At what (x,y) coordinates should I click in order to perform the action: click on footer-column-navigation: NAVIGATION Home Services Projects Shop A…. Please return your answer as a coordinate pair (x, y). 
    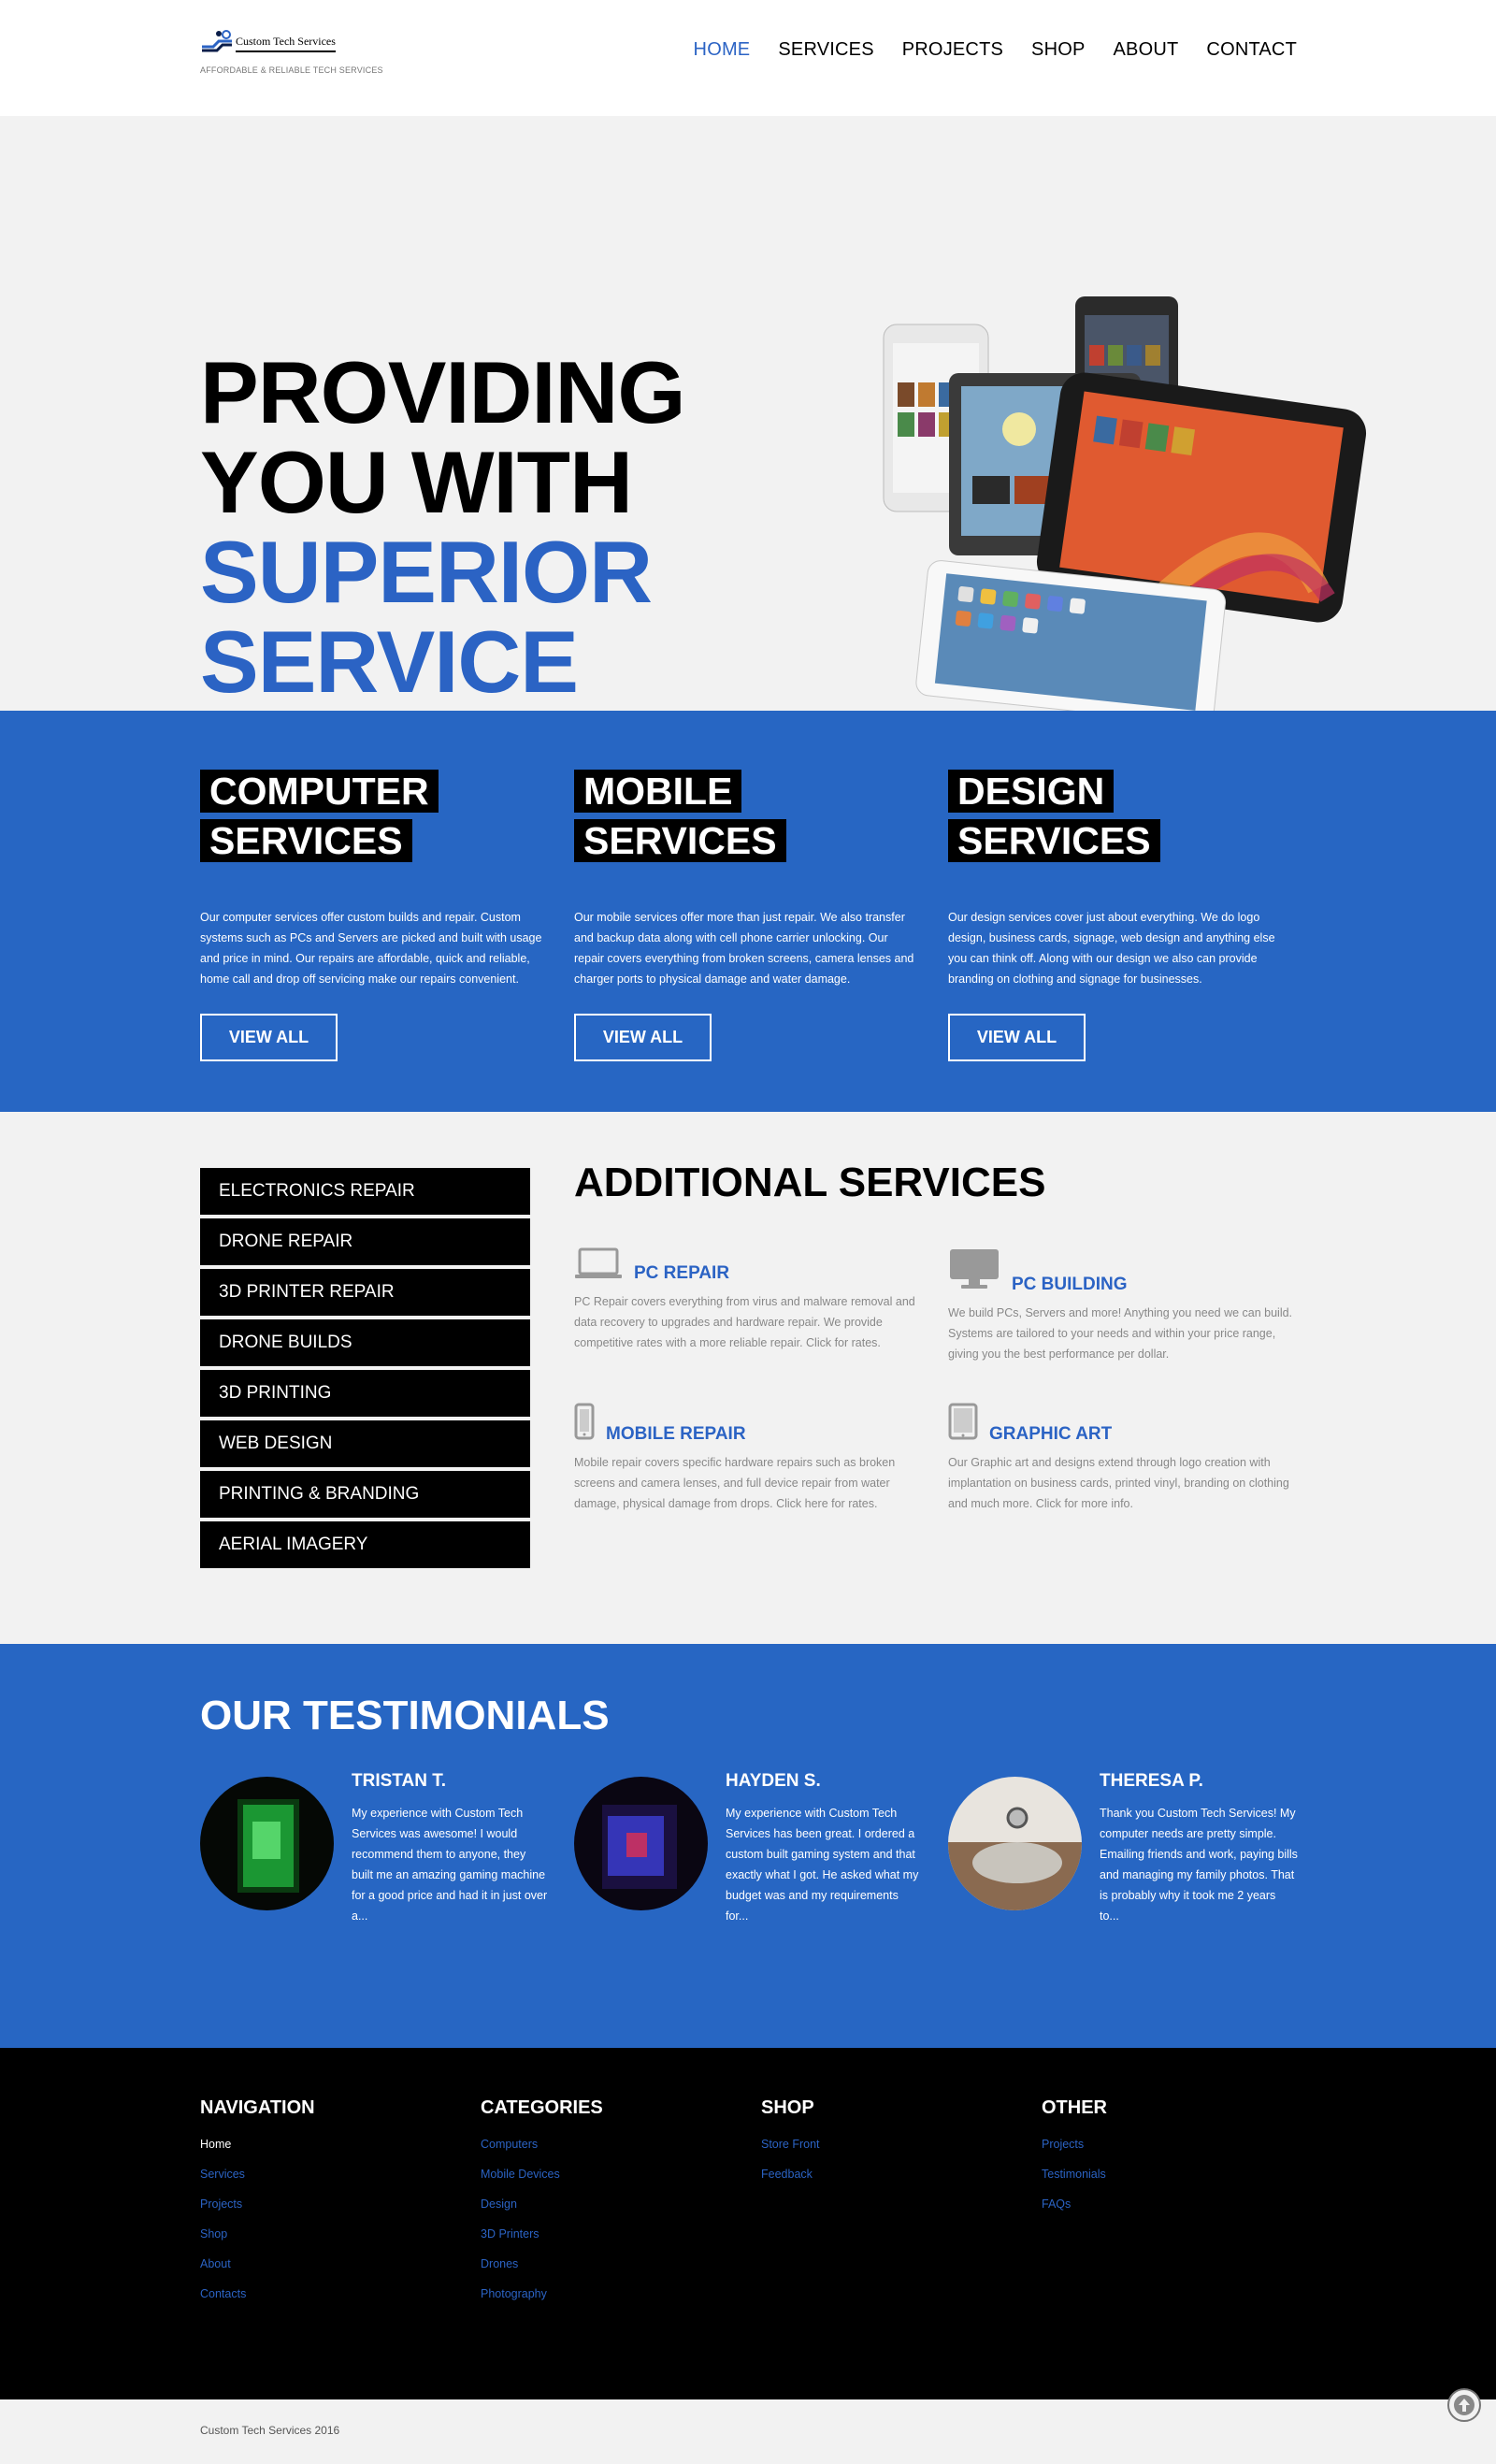
    Looking at the image, I should click on (258, 2207).